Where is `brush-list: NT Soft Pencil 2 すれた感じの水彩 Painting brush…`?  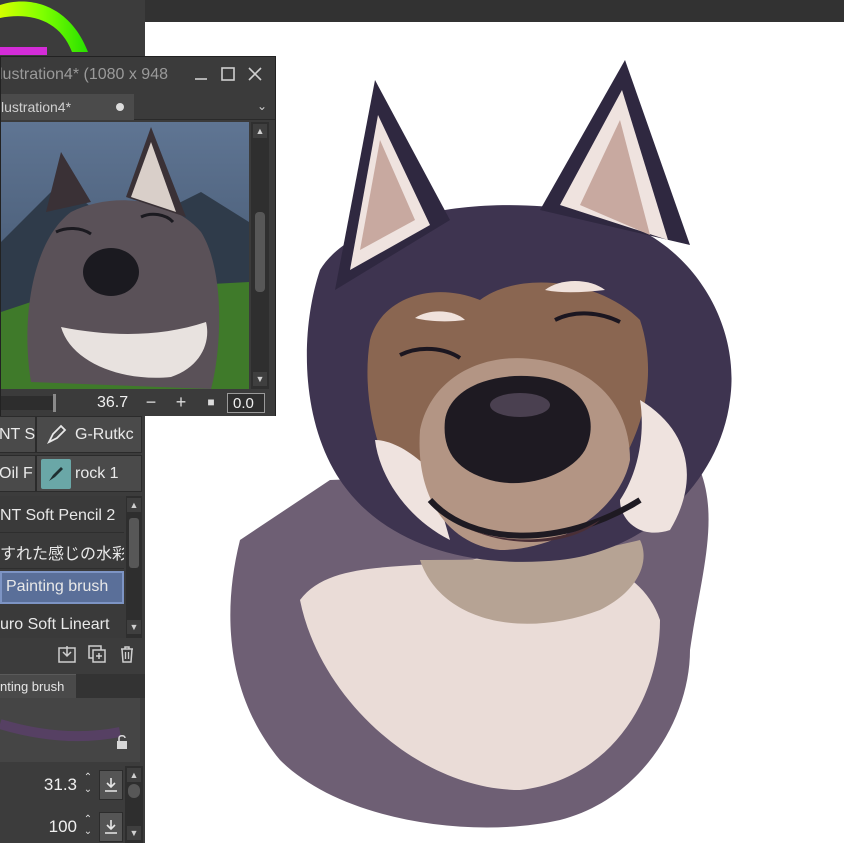
brush-list: NT Soft Pencil 2 すれた感じの水彩 Painting brush… is located at coordinates (71, 569).